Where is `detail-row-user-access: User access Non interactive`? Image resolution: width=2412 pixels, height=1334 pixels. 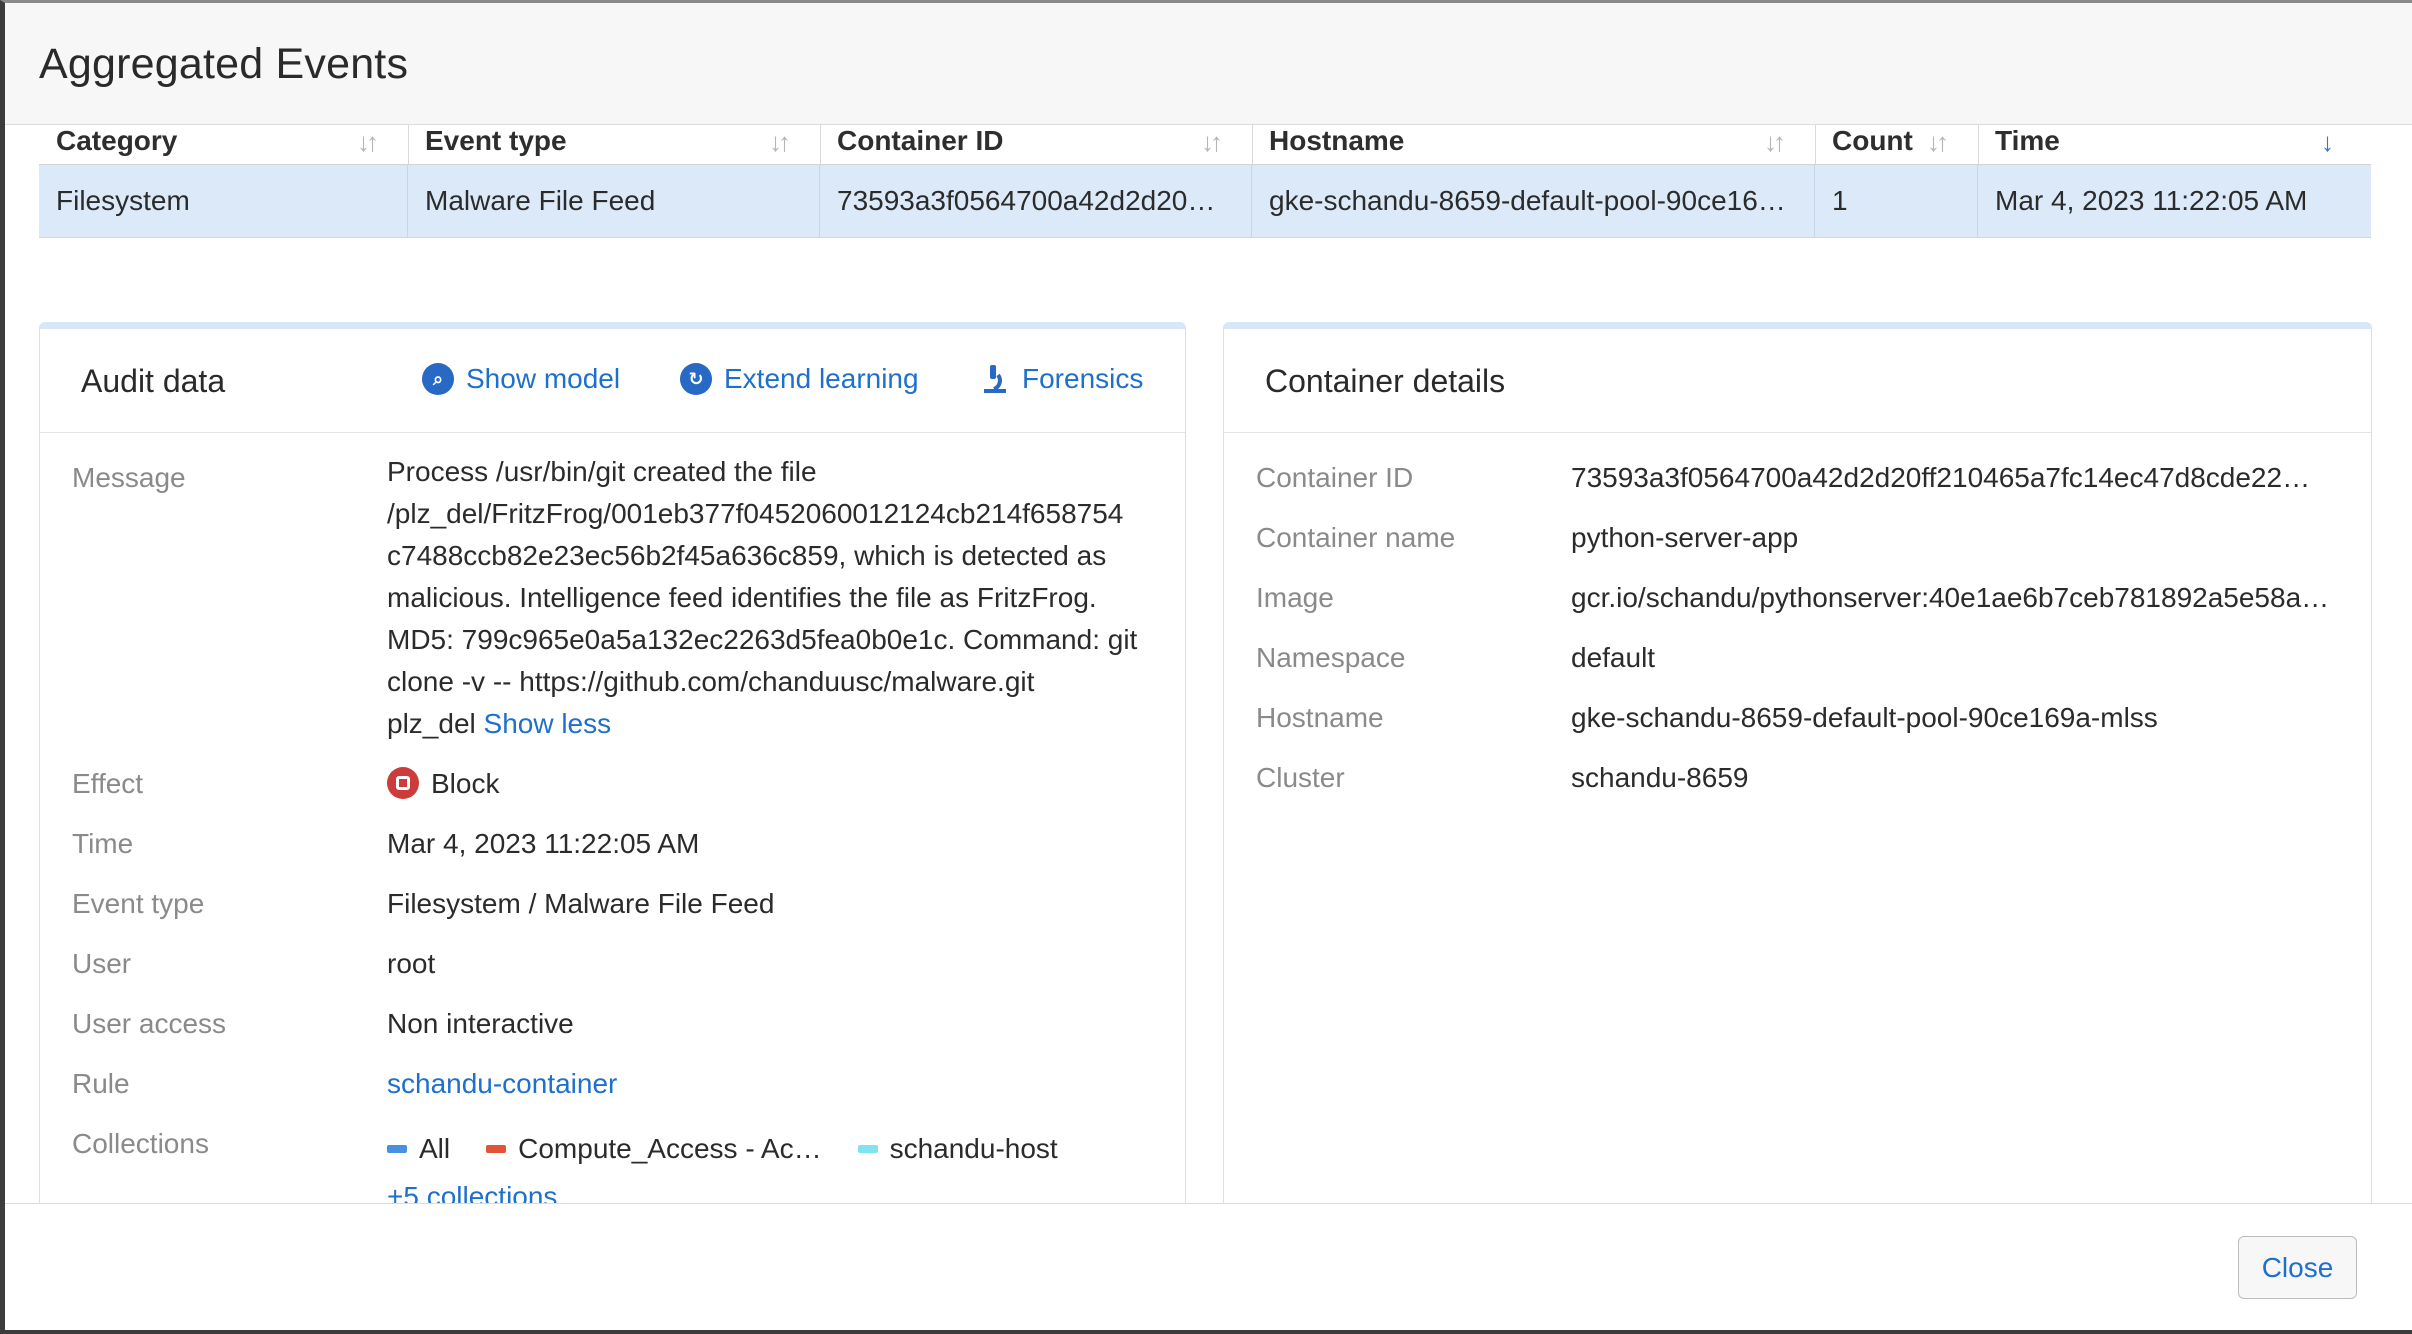
detail-row-user-access: User access Non interactive is located at coordinates (618, 1033).